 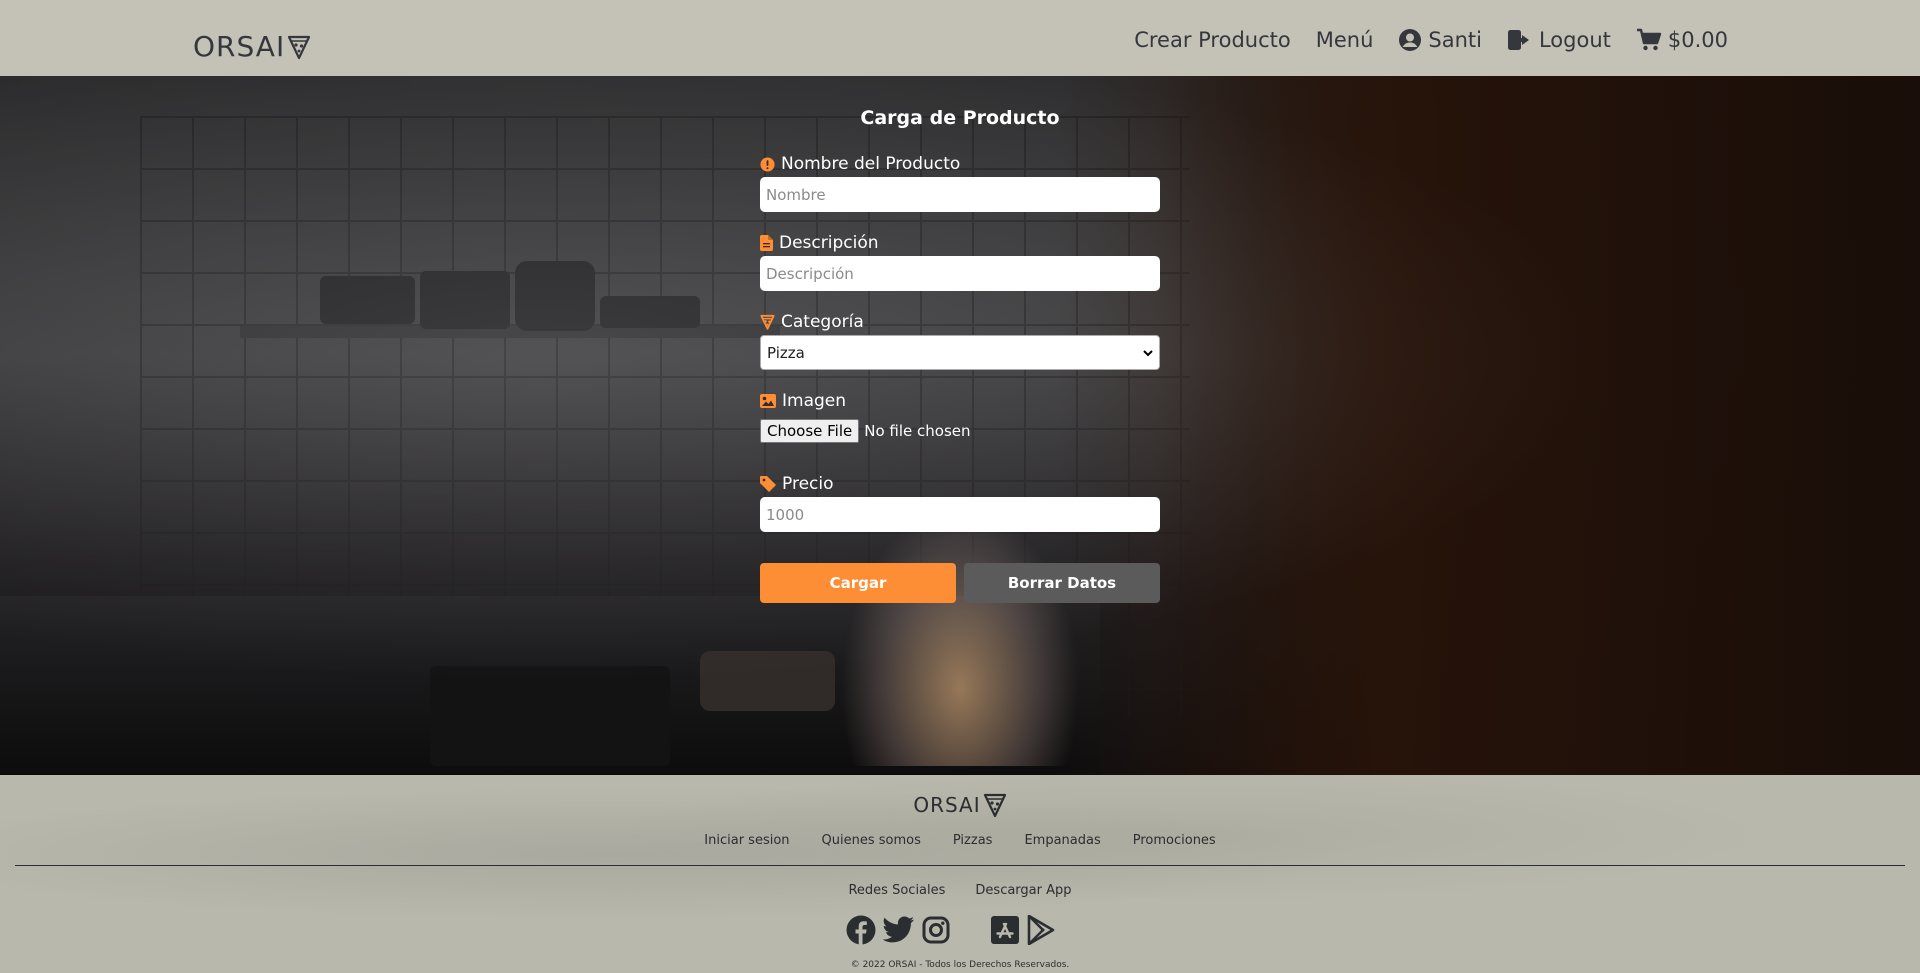 I want to click on descripcion-label-text: Descripción, so click(x=829, y=243).